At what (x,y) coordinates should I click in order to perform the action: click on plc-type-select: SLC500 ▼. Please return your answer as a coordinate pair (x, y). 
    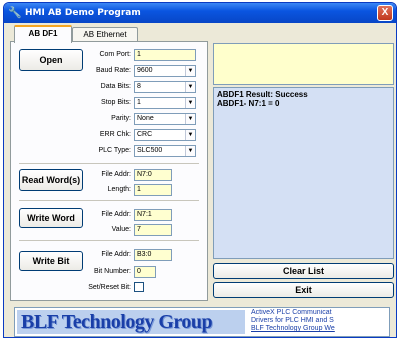
    Looking at the image, I should click on (165, 151).